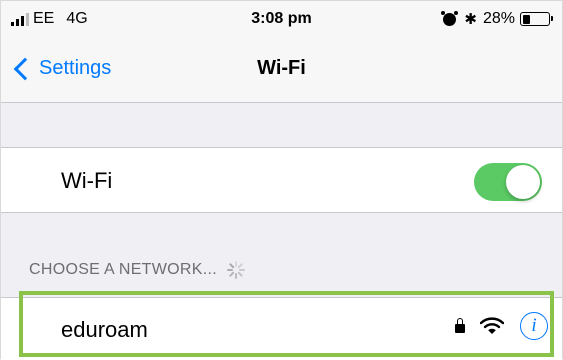 Image resolution: width=563 pixels, height=360 pixels. Describe the element at coordinates (235, 270) in the screenshot. I see `spinner-icon` at that location.